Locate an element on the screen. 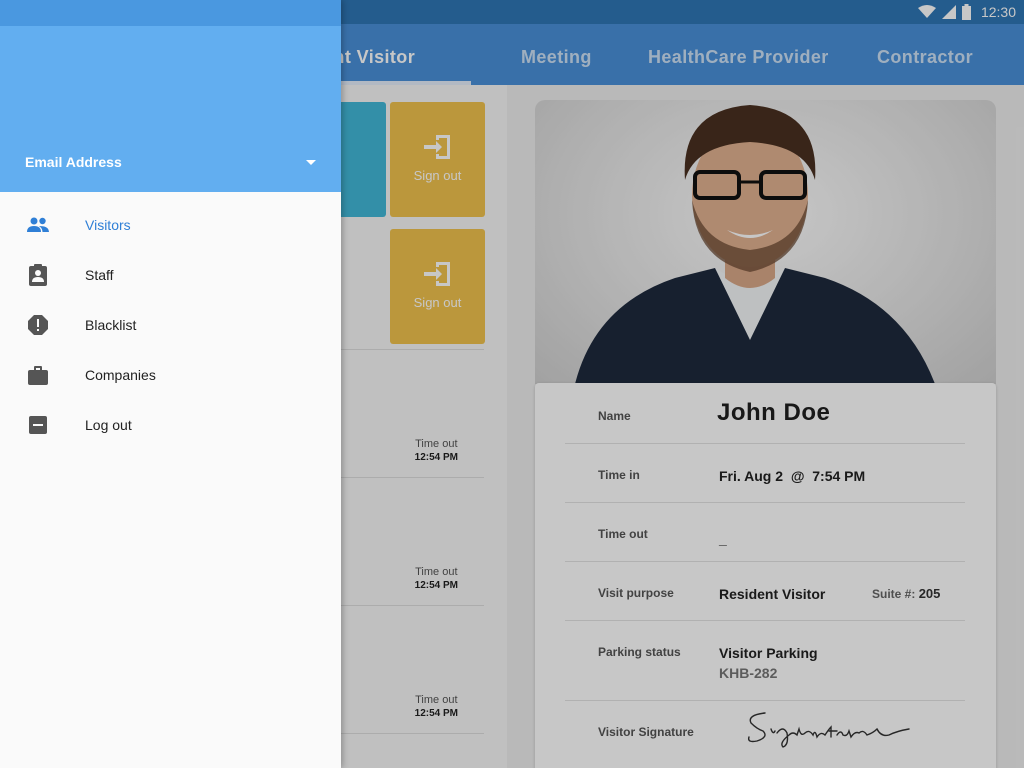 The width and height of the screenshot is (1024, 768). drawer-header: Email Address is located at coordinates (170, 109).